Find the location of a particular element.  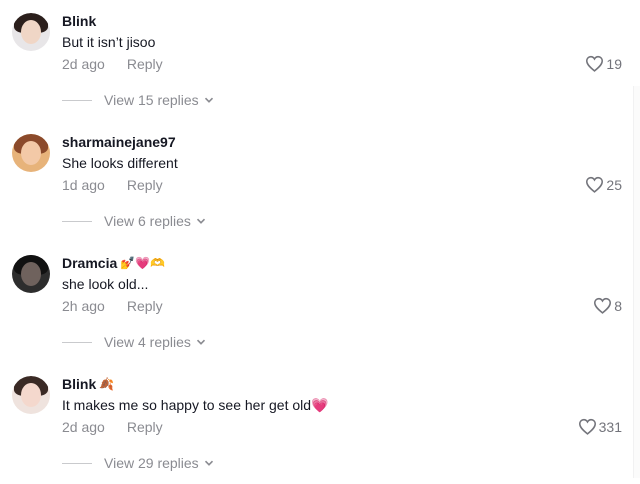

like-button: 19 is located at coordinates (603, 63).